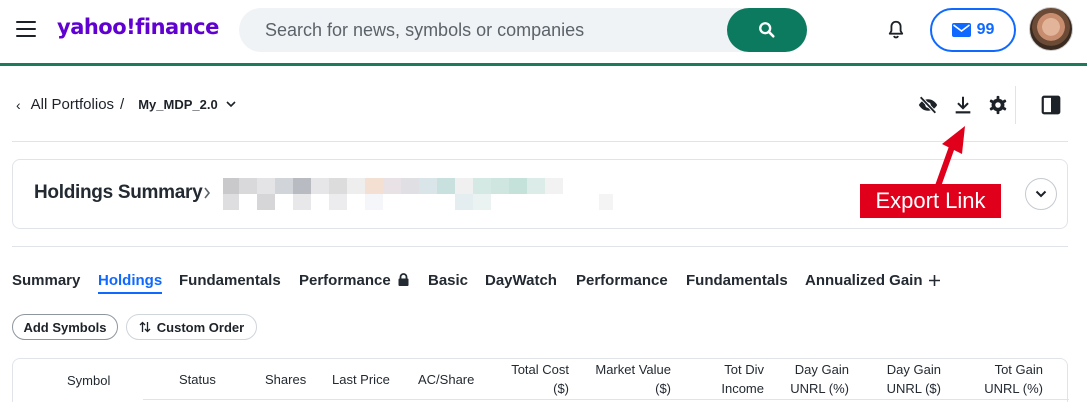 The height and width of the screenshot is (402, 1087). I want to click on add-view-plus-icon, so click(934, 280).